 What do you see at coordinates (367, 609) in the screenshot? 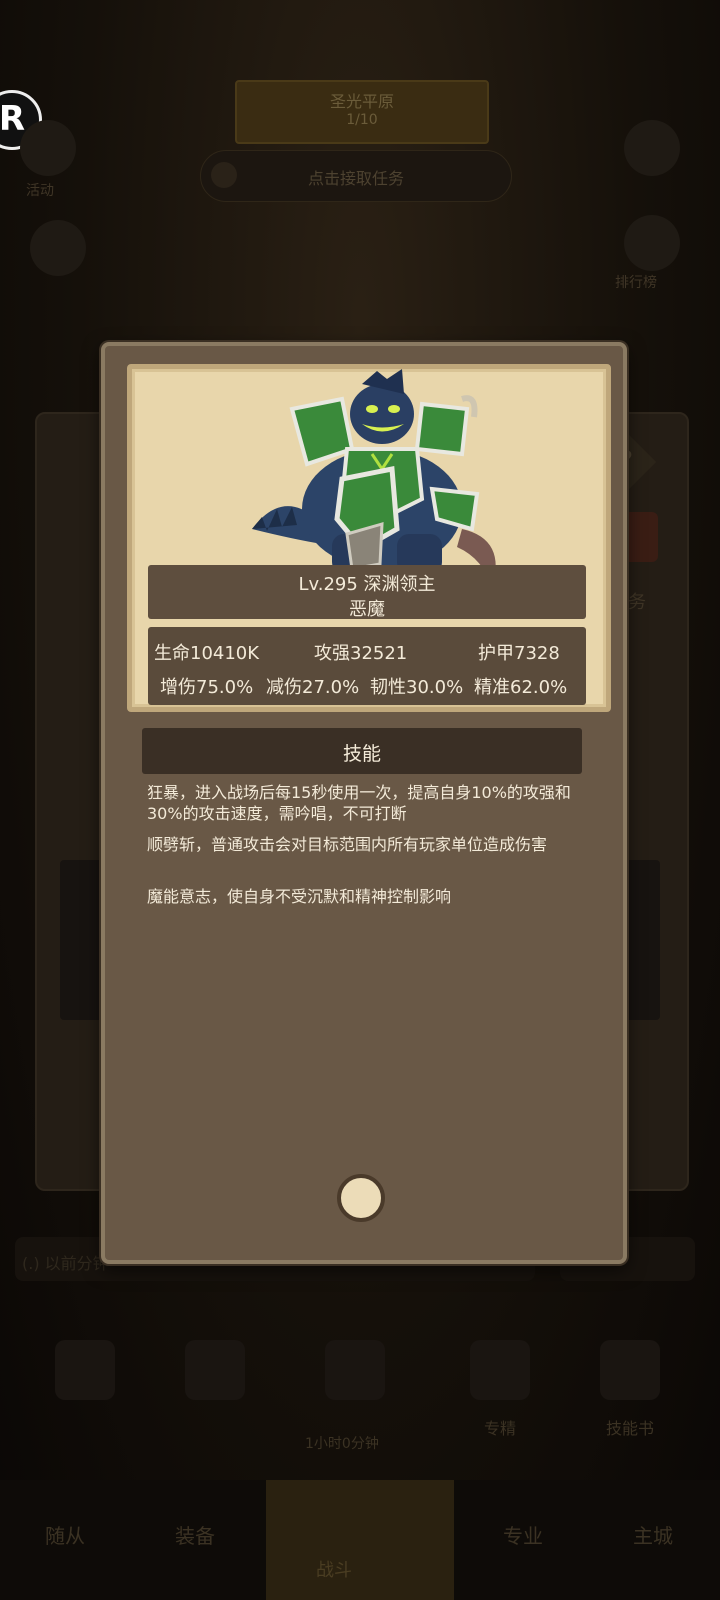
I see `monster-type: 恶魔` at bounding box center [367, 609].